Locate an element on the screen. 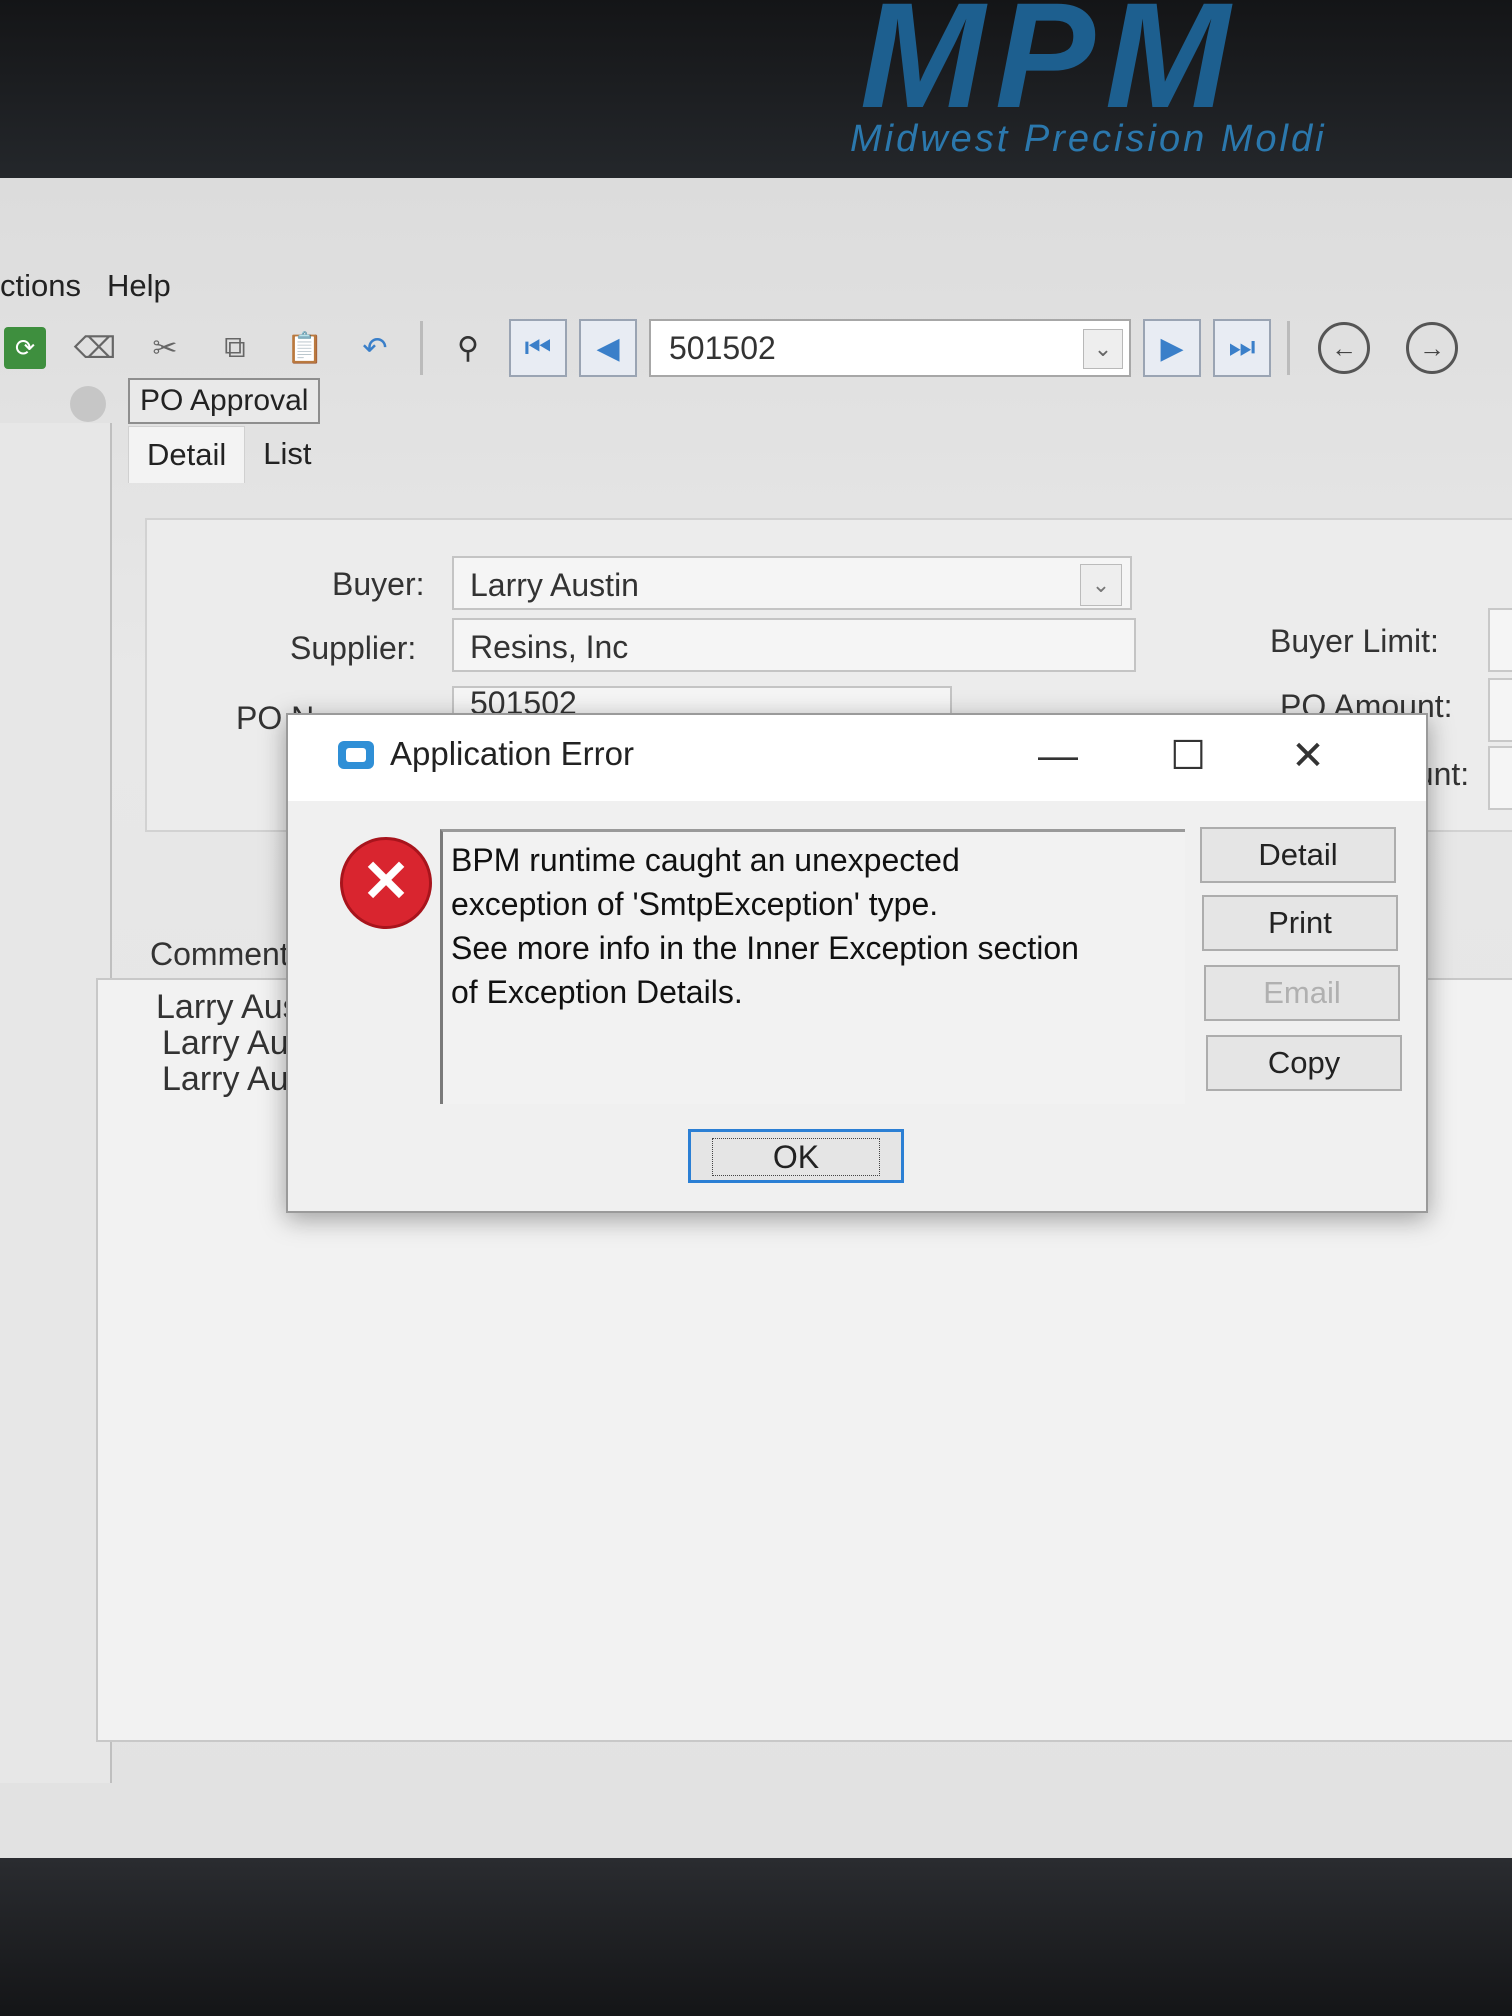 The height and width of the screenshot is (2016, 1512). supplier-field: Resins, Inc is located at coordinates (794, 645).